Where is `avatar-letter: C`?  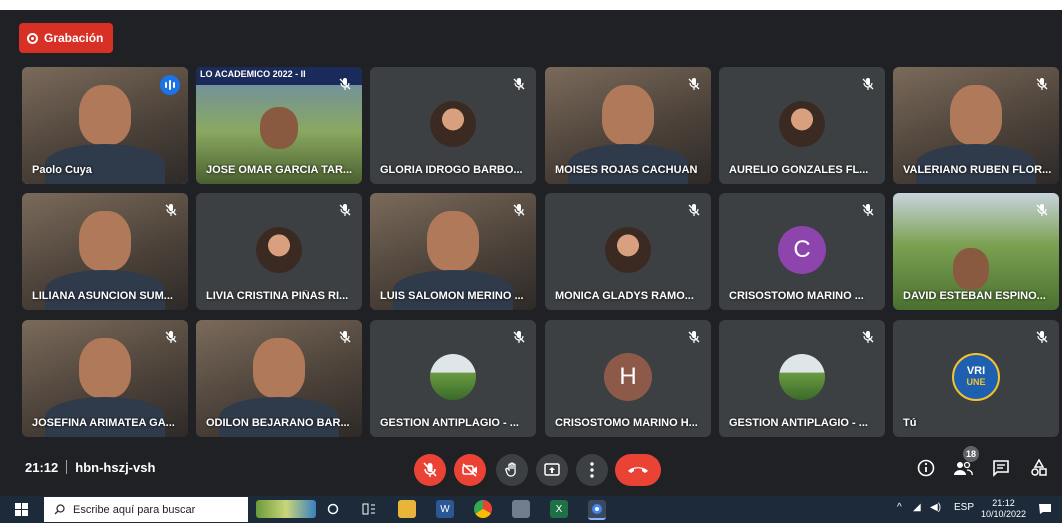
avatar-letter: C is located at coordinates (802, 249).